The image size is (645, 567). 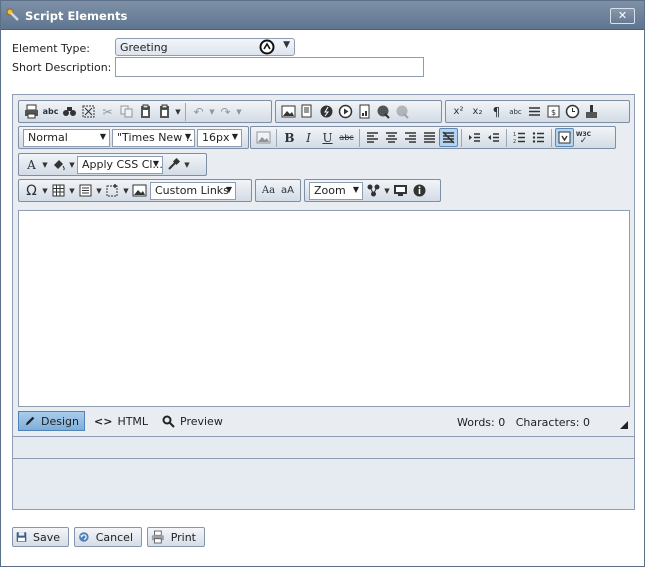 What do you see at coordinates (173, 164) in the screenshot?
I see `format-painter-icon` at bounding box center [173, 164].